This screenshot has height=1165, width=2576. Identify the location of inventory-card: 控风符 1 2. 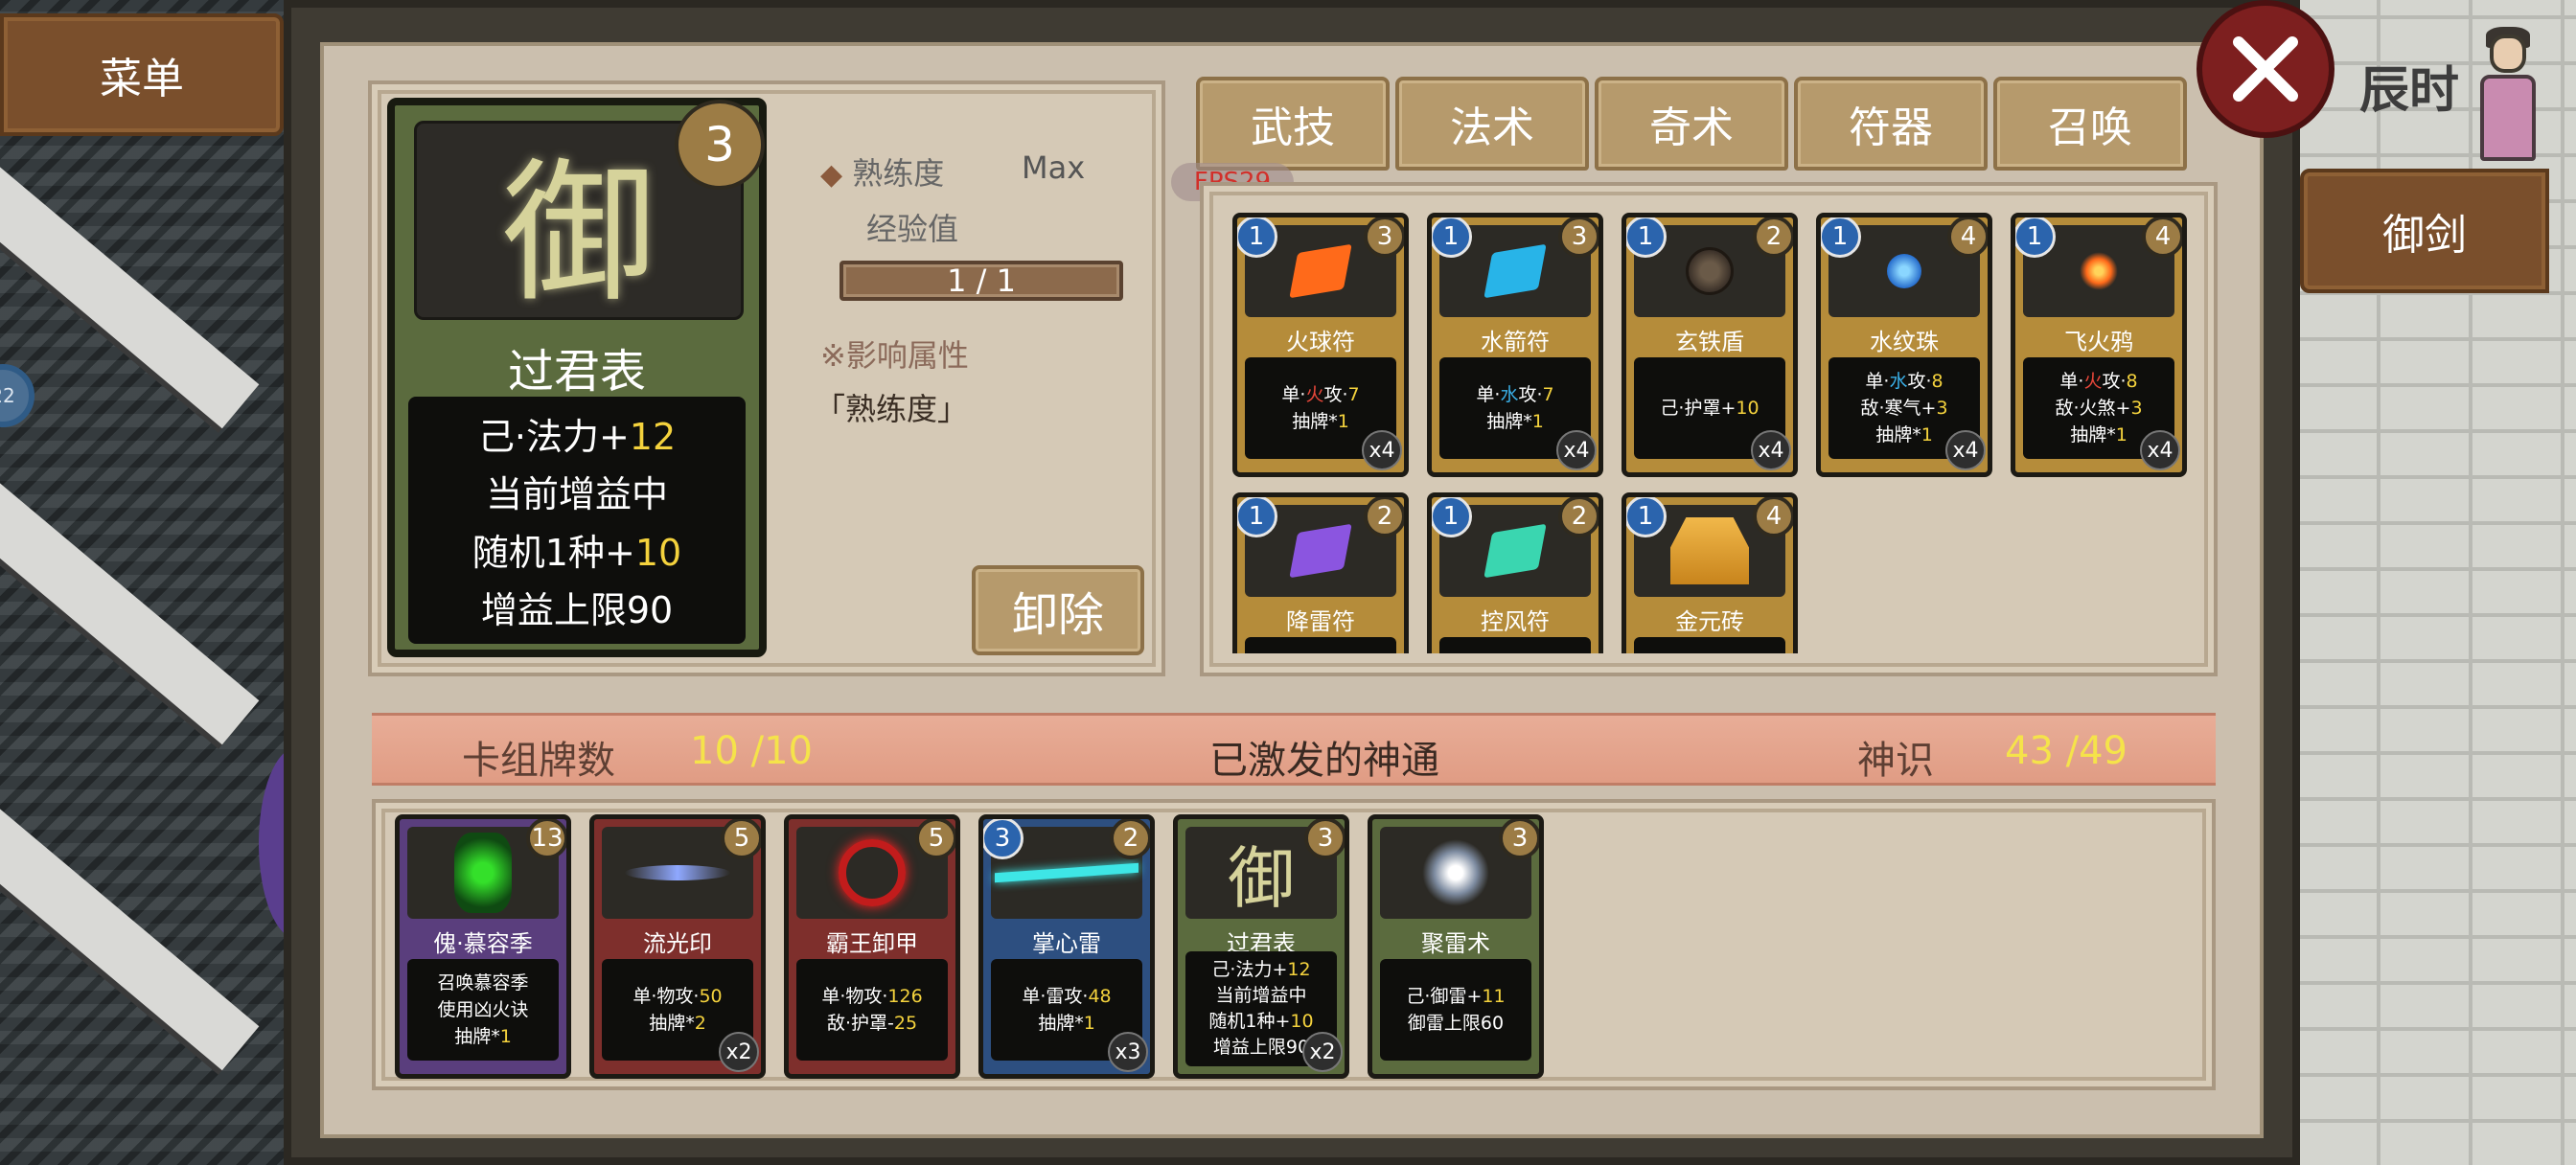
(1515, 573).